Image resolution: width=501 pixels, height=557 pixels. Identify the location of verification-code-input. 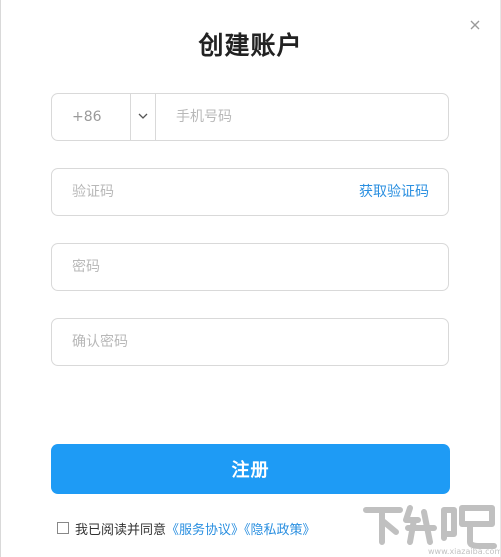
(202, 192).